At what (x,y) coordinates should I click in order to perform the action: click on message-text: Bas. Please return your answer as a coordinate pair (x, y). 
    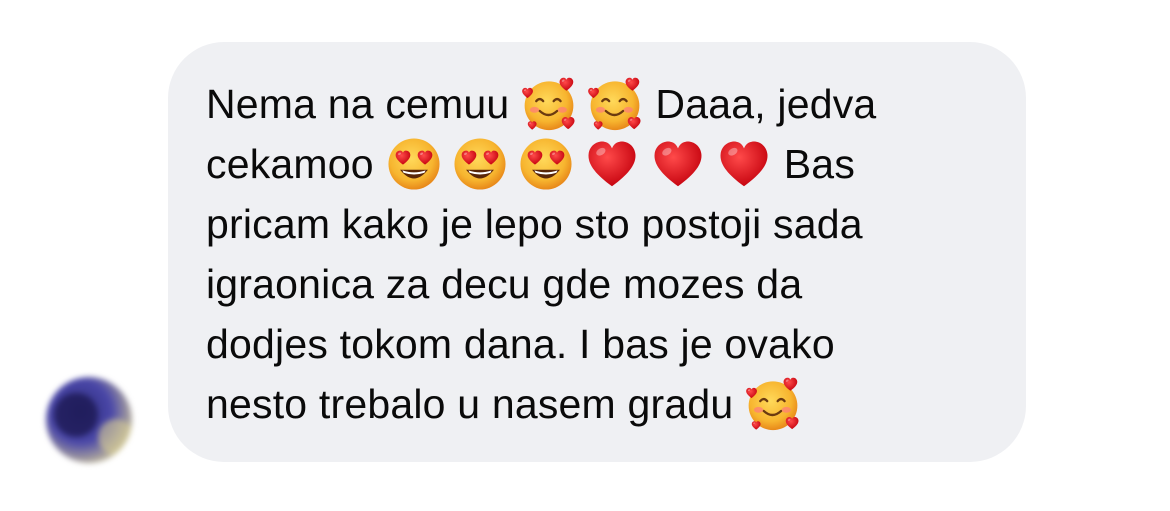
    Looking at the image, I should click on (819, 164).